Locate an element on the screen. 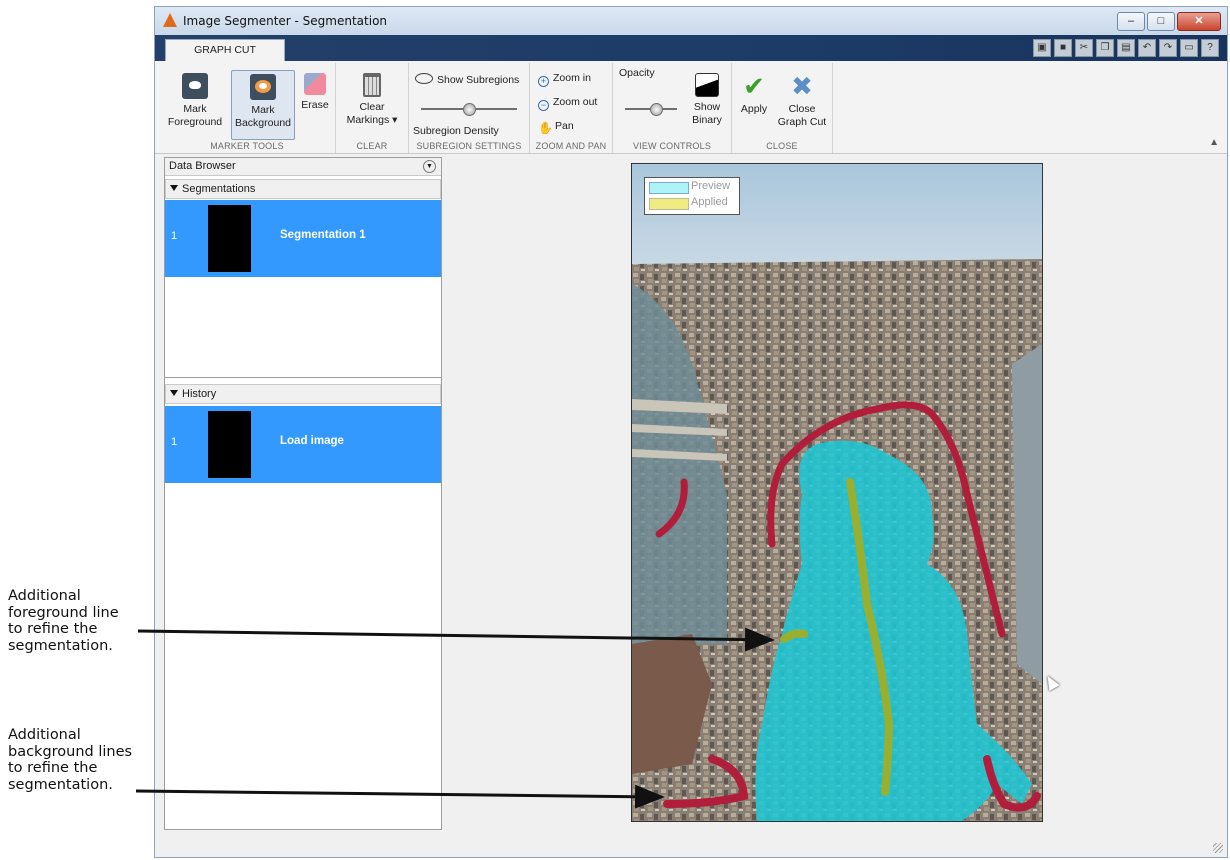  matlab-logo-icon is located at coordinates (170, 20).